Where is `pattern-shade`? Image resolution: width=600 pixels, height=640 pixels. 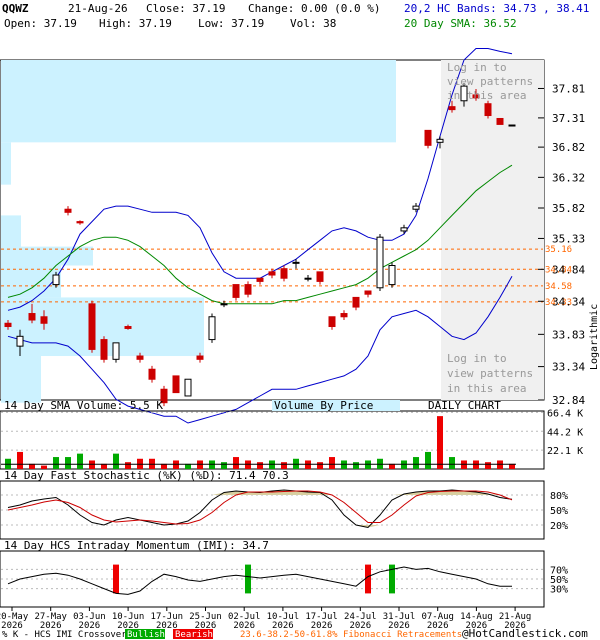 pattern-shade is located at coordinates (492, 230).